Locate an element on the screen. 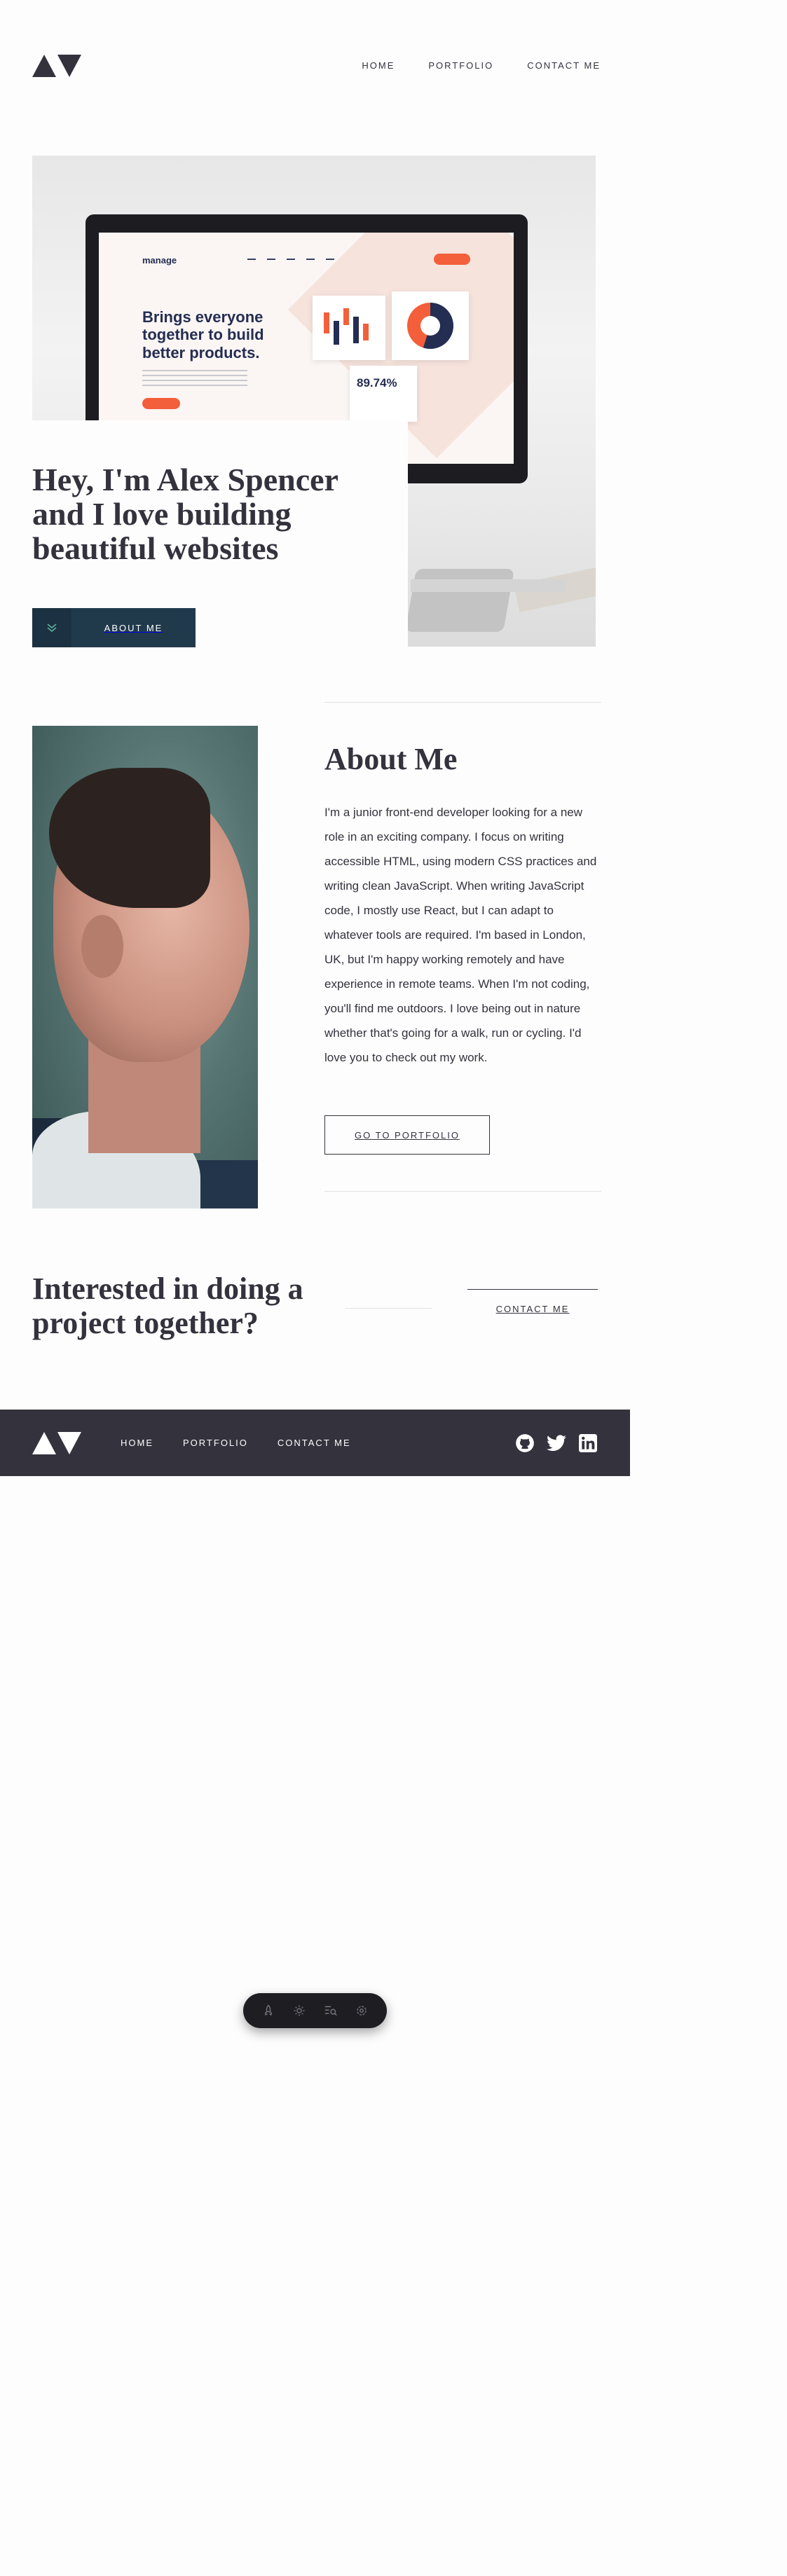 This screenshot has height=2576, width=787. keyboard-shape is located at coordinates (460, 600).